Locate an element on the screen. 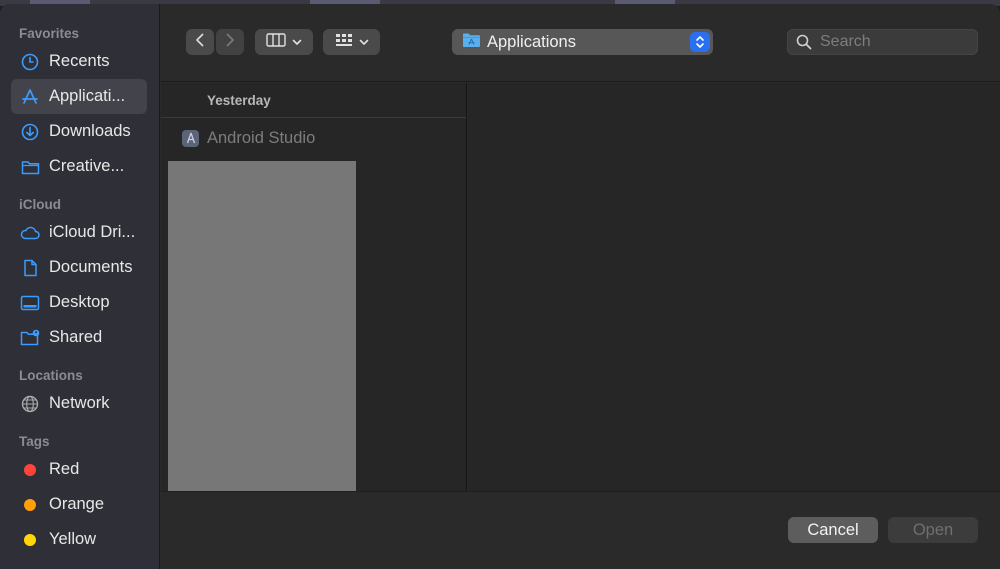 Image resolution: width=1000 pixels, height=569 pixels. file-name: Android Studio is located at coordinates (261, 137).